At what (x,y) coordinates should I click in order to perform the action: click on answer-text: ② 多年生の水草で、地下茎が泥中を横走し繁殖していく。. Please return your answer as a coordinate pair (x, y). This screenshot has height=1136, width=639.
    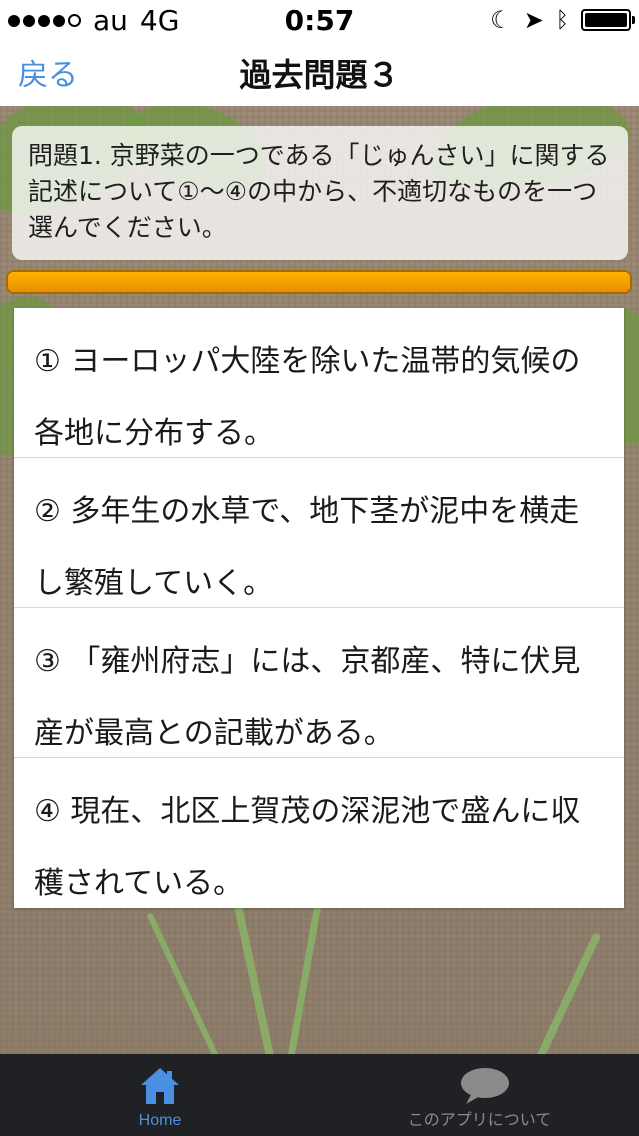
    Looking at the image, I should click on (307, 547).